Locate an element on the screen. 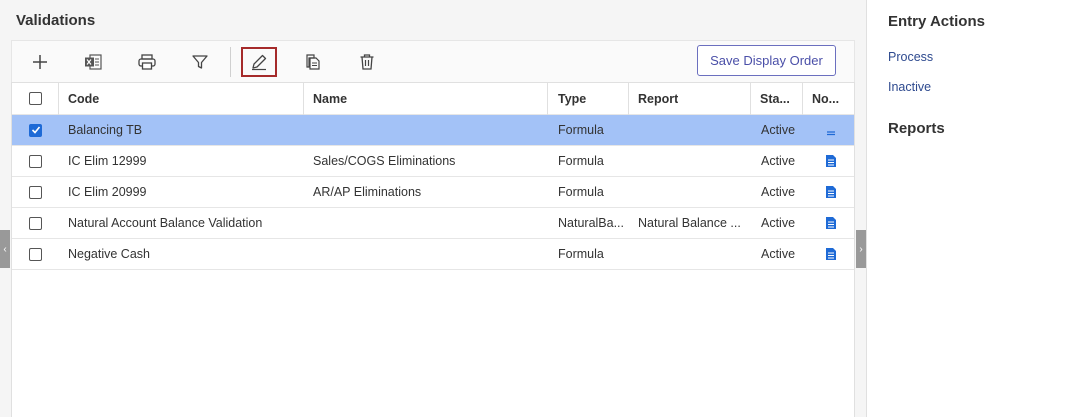 The width and height of the screenshot is (1080, 417). edit-pencil-icon is located at coordinates (259, 62).